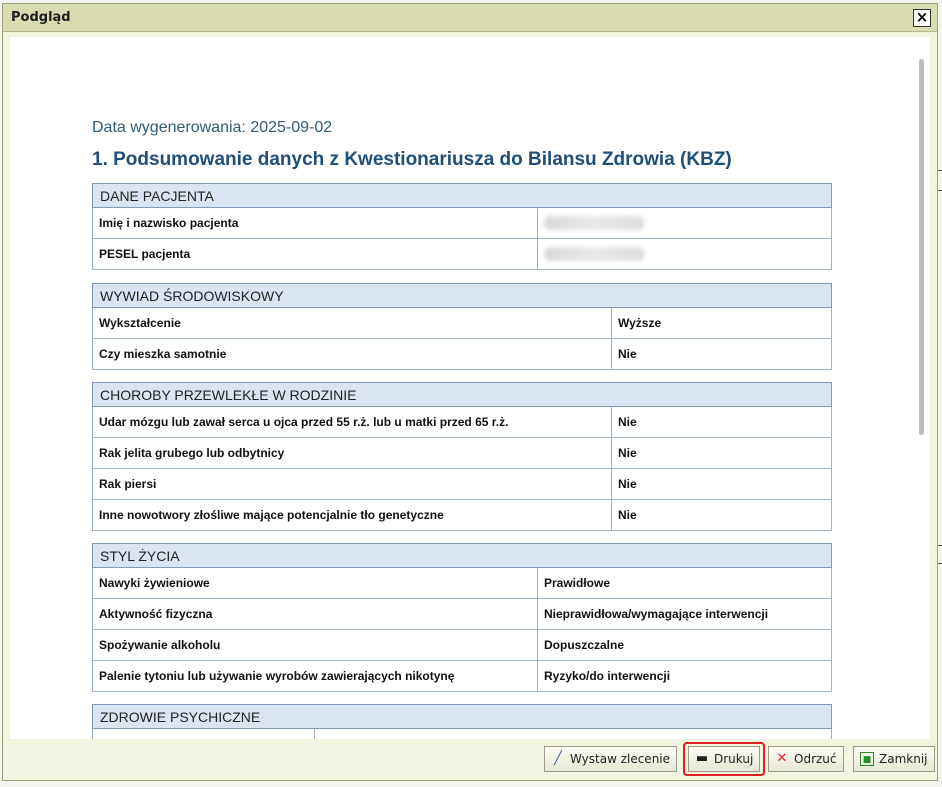  Describe the element at coordinates (573, 733) in the screenshot. I see `row-value` at that location.